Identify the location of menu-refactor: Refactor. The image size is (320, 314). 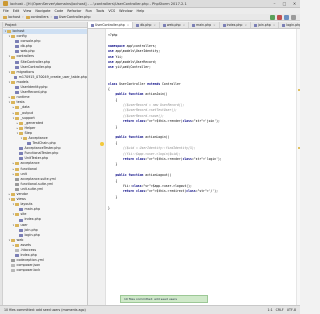
(74, 11).